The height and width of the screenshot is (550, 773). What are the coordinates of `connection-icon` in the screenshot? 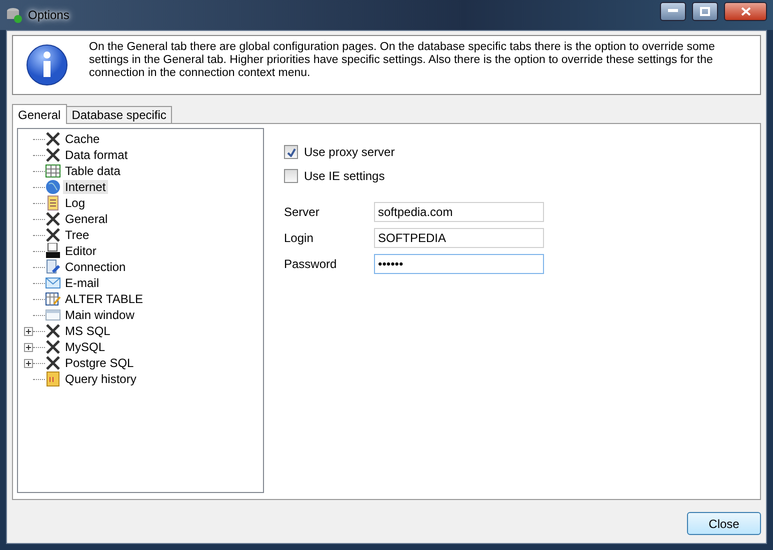 It's located at (53, 267).